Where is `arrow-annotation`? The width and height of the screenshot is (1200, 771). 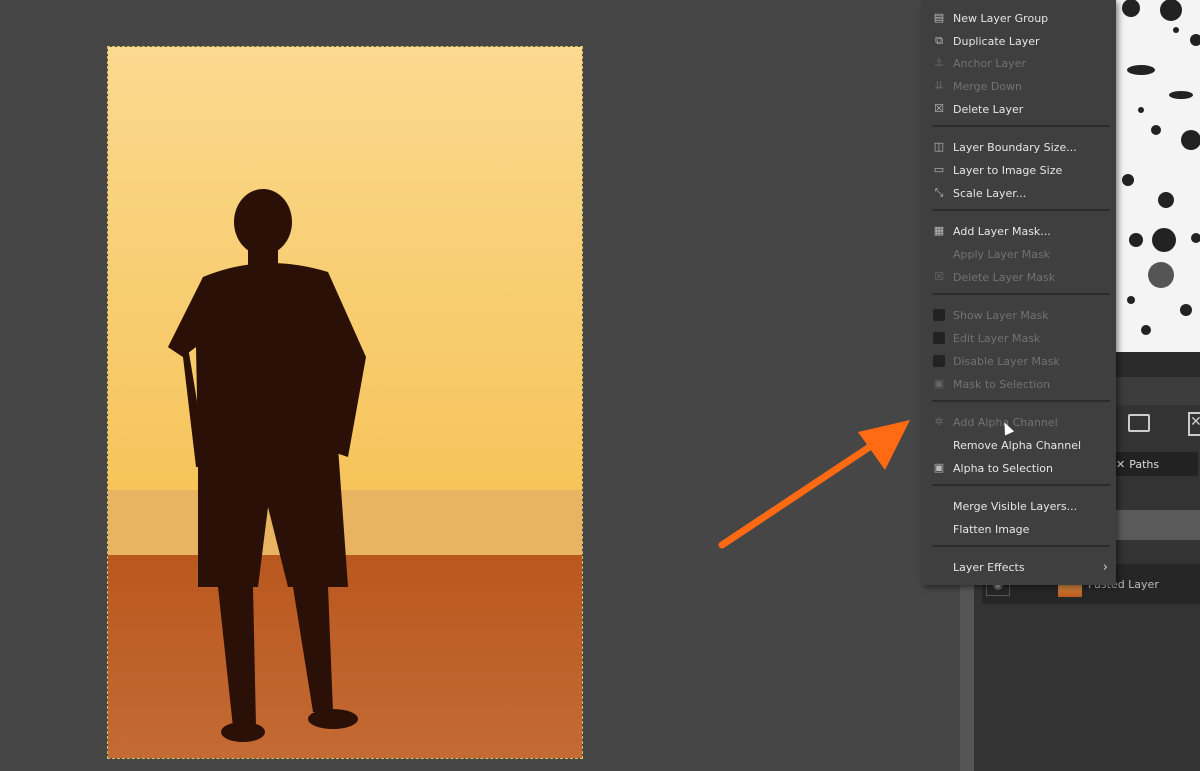
arrow-annotation is located at coordinates (814, 484).